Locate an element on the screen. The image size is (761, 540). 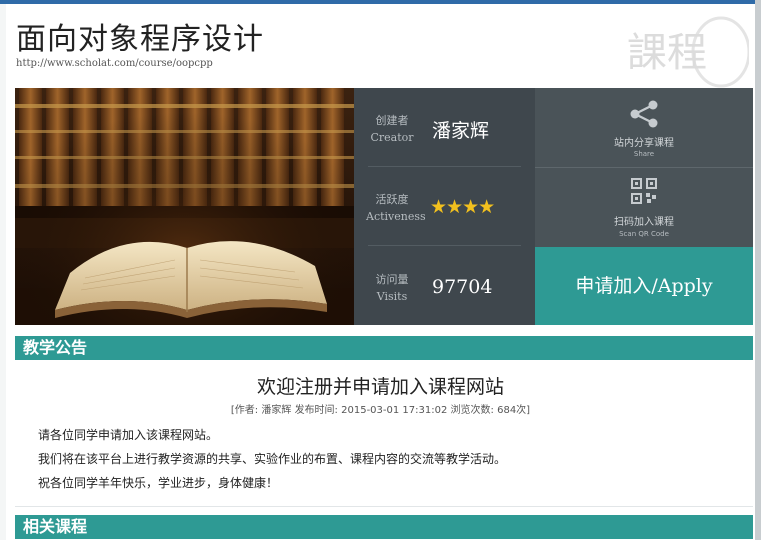
activeness-row: 活跃度 Activeness ★★★★ is located at coordinates (444, 206).